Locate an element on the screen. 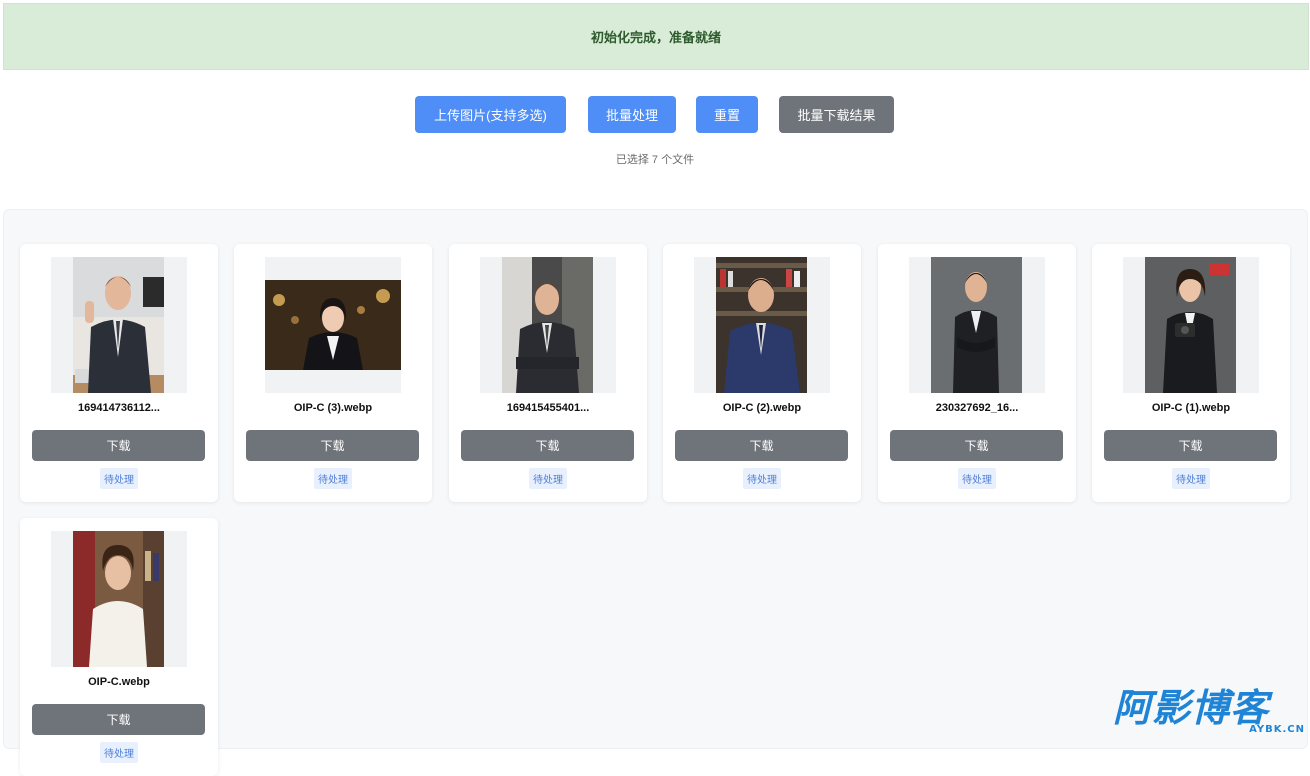 The image size is (1310, 776). selected-file-count: 已选择 7 个文件 is located at coordinates (655, 160).